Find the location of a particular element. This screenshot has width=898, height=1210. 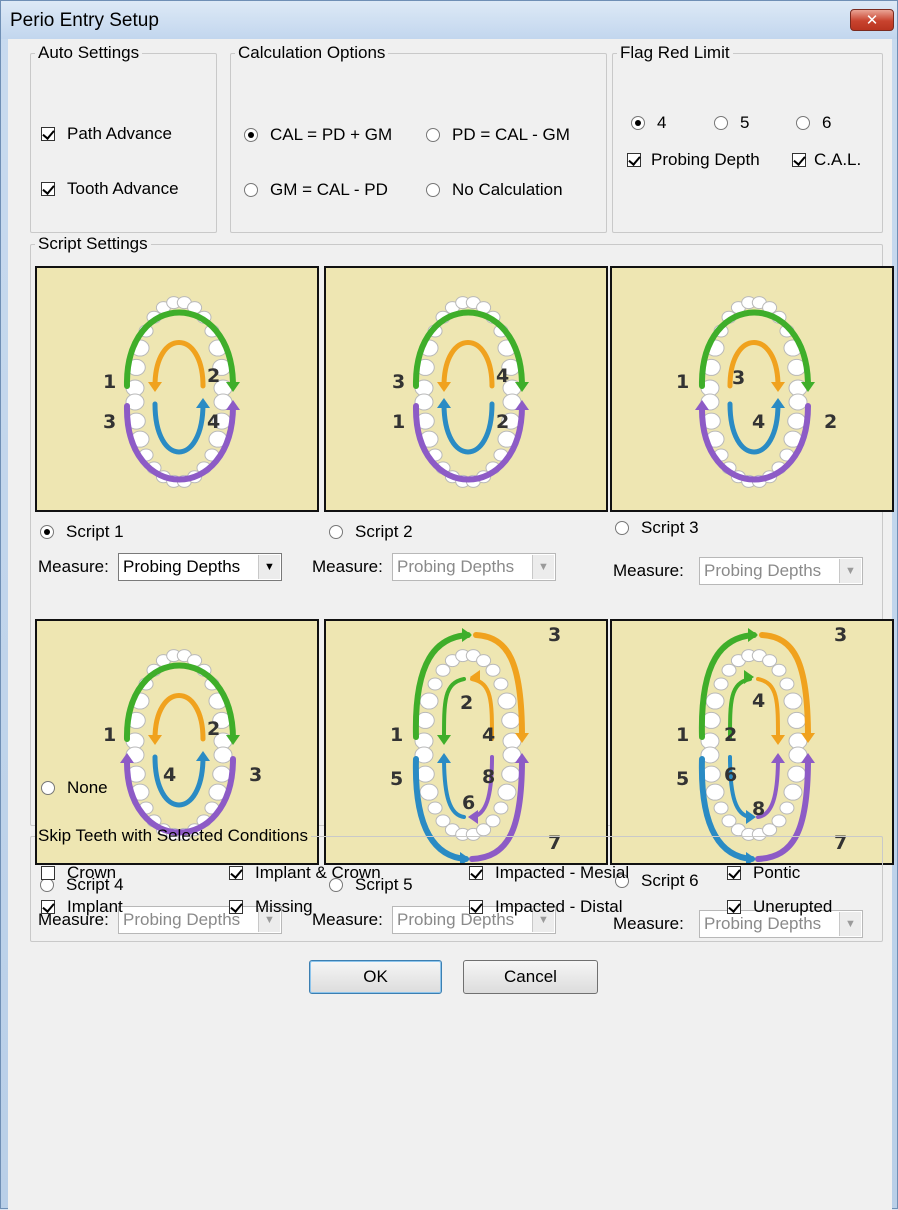

script-3-diagram: 1 34 2 is located at coordinates (752, 389).